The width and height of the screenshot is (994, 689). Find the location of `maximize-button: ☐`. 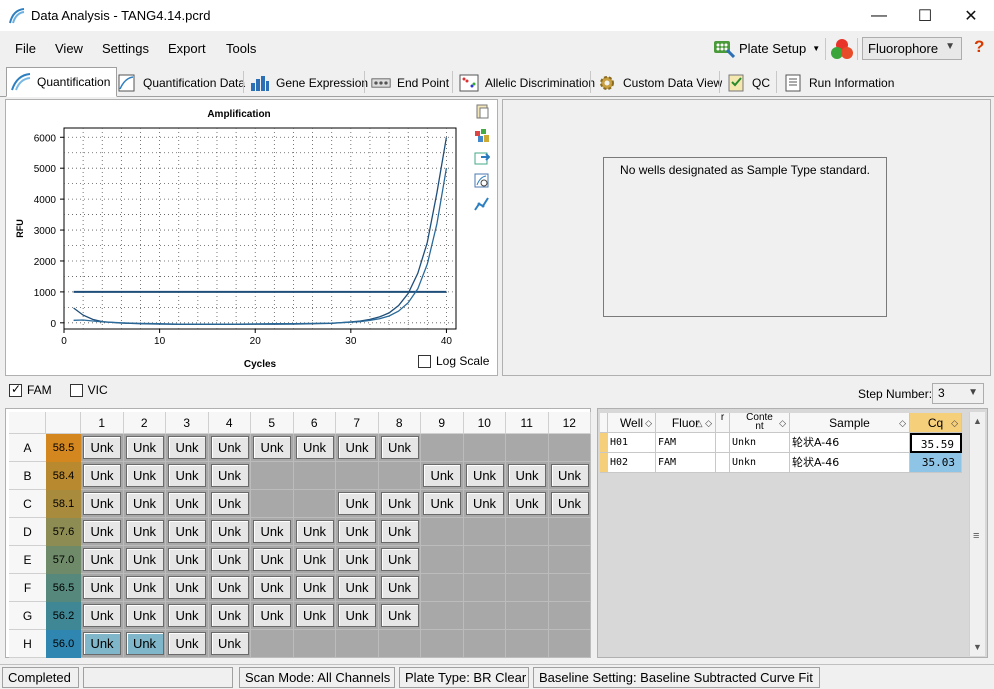

maximize-button: ☐ is located at coordinates (925, 15).